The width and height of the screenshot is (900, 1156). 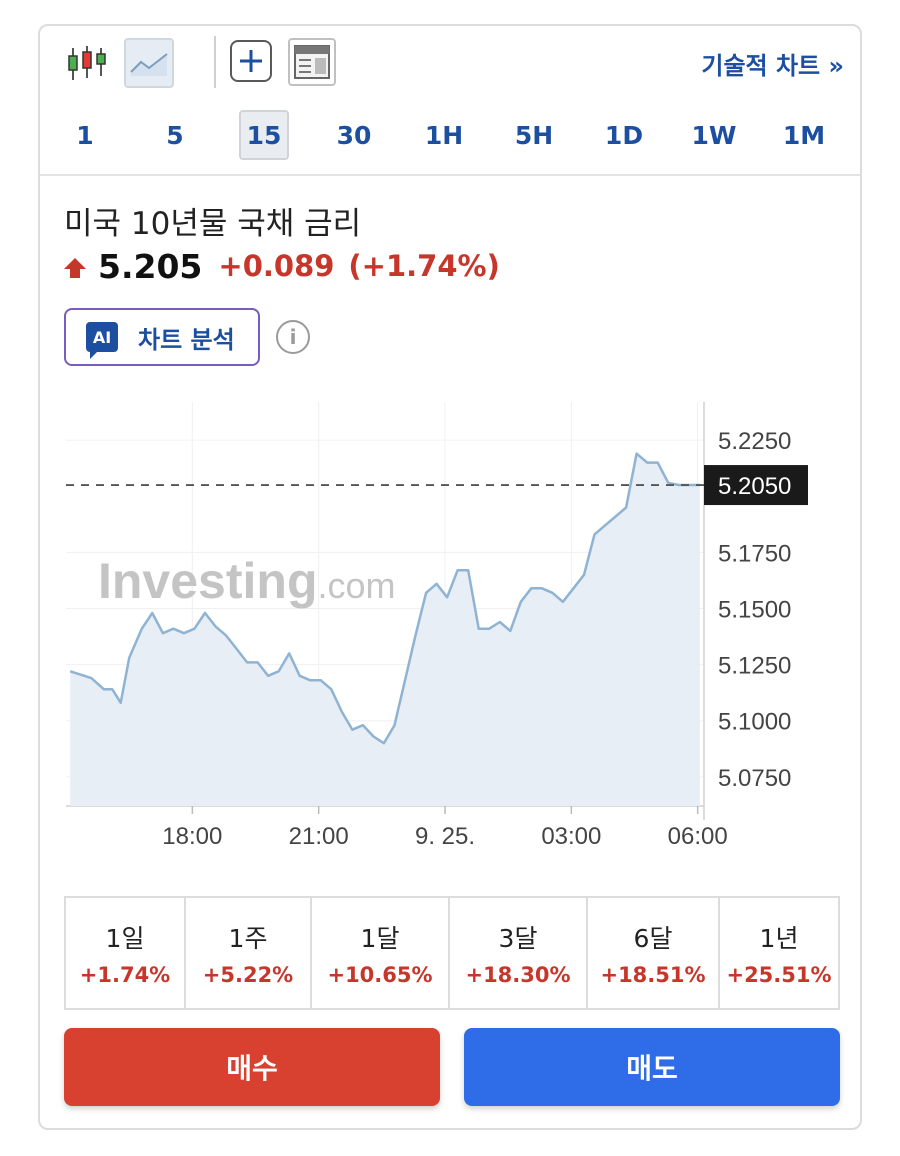 What do you see at coordinates (534, 135) in the screenshot?
I see `interval-tab: 5H` at bounding box center [534, 135].